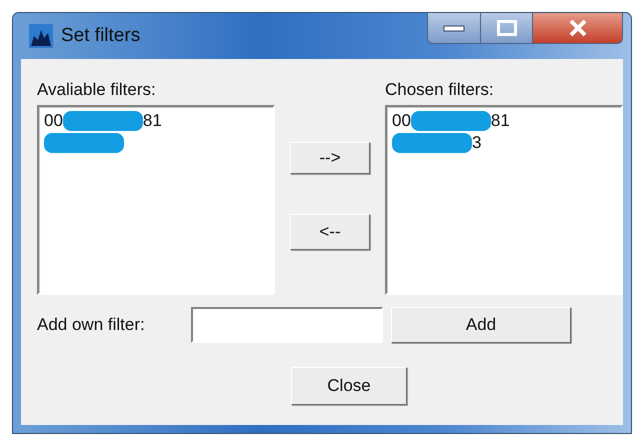 The image size is (638, 439). I want to click on item-text: 3, so click(477, 142).